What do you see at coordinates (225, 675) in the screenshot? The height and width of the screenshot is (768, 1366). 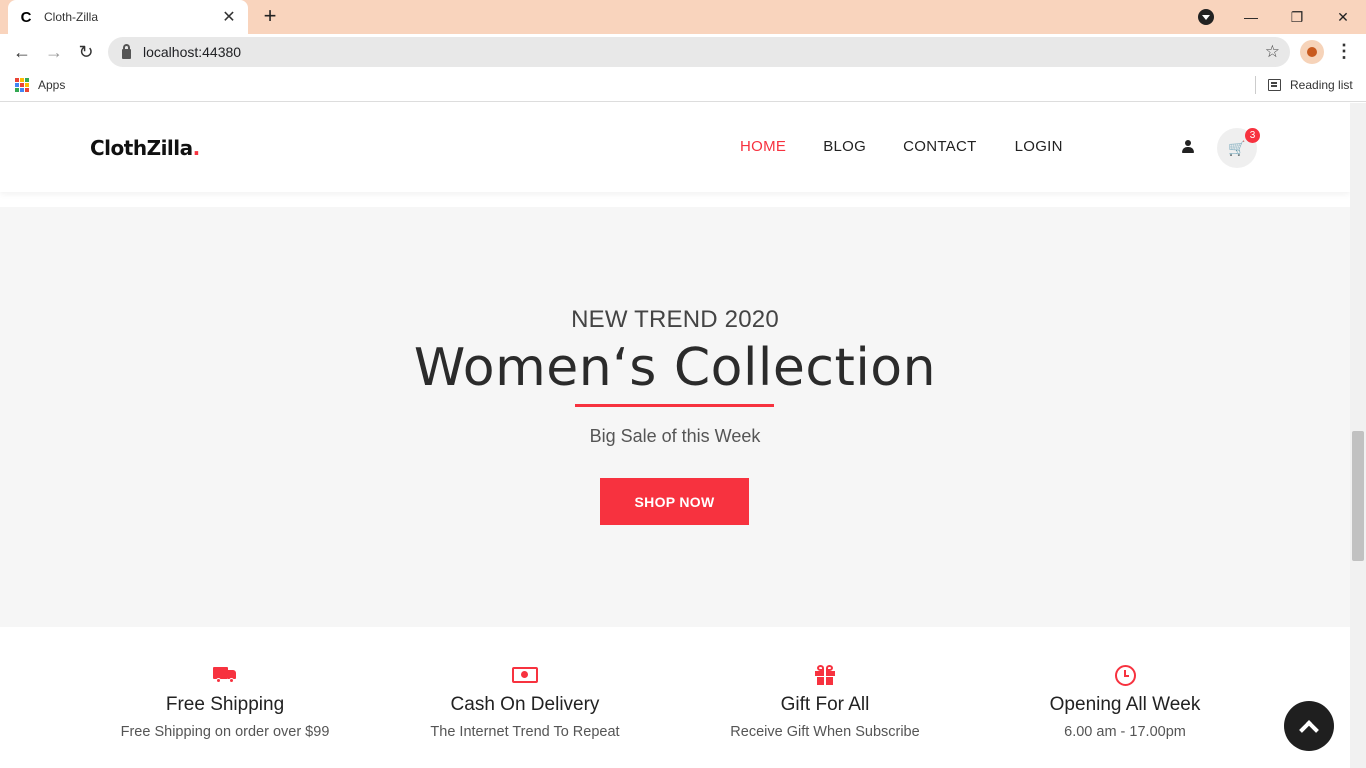 I see `truck-icon` at bounding box center [225, 675].